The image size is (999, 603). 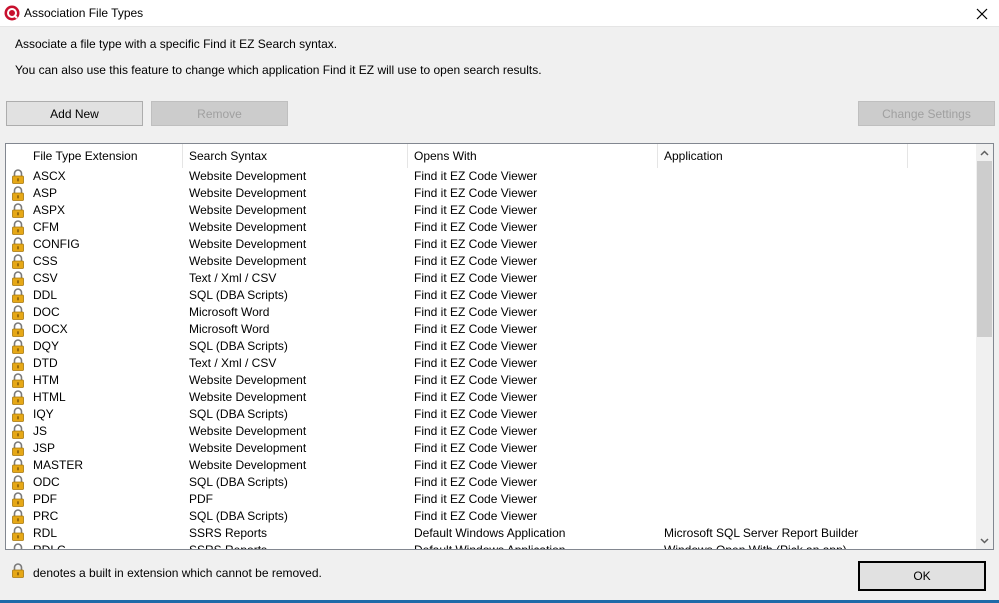 I want to click on column-header-extension: File Type Extension, so click(x=105, y=156).